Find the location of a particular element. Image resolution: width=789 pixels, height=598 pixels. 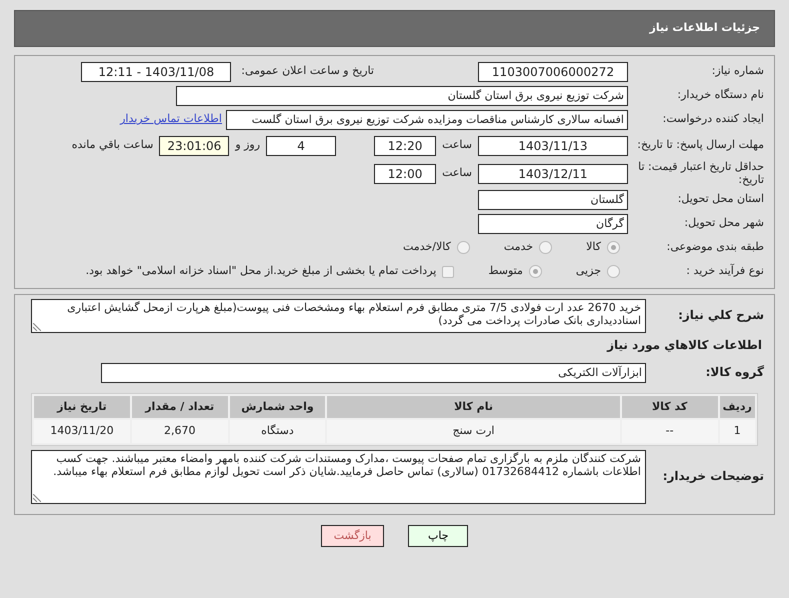

field-label: گروه کالا: is located at coordinates (734, 373).